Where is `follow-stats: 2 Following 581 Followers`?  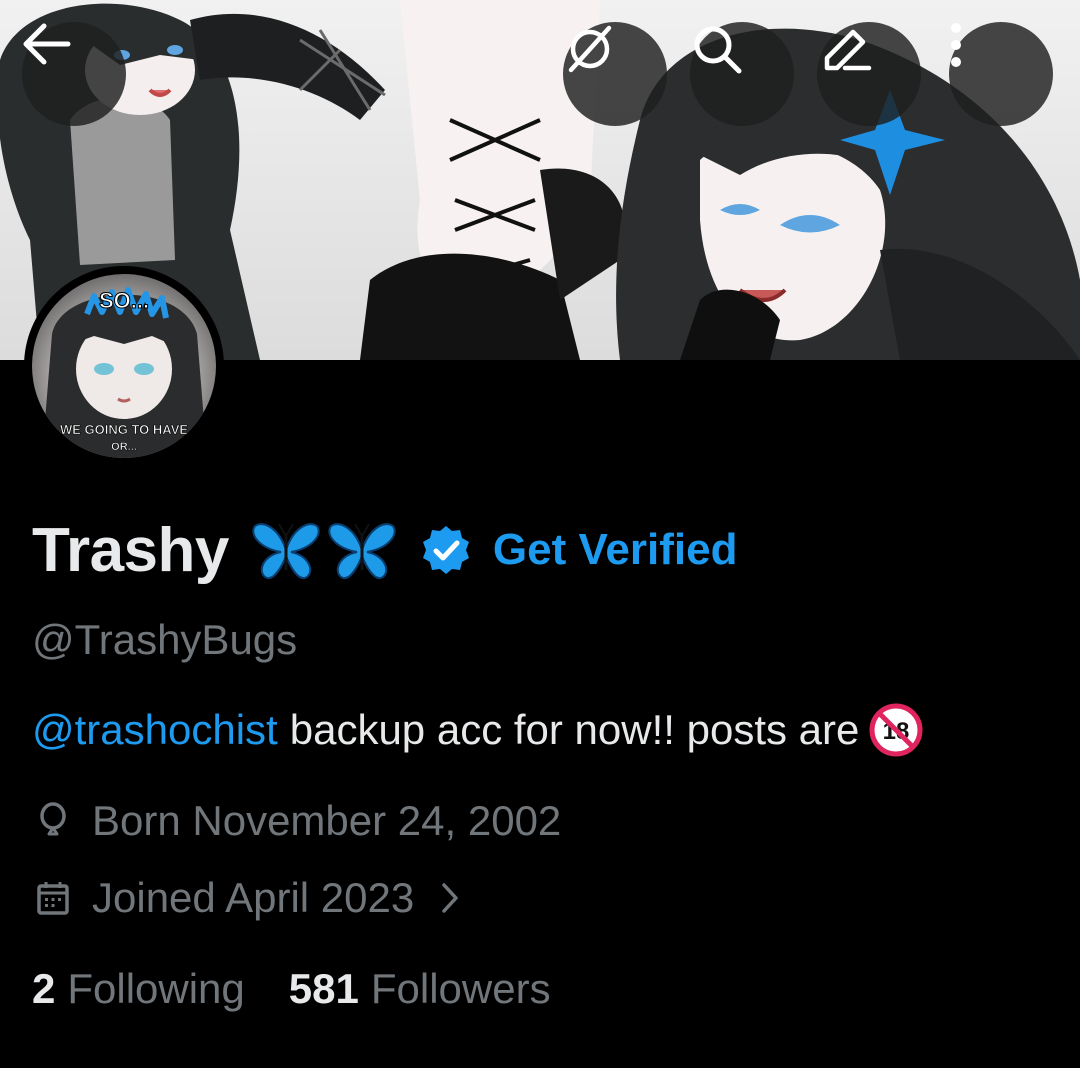
follow-stats: 2 Following 581 Followers is located at coordinates (291, 989).